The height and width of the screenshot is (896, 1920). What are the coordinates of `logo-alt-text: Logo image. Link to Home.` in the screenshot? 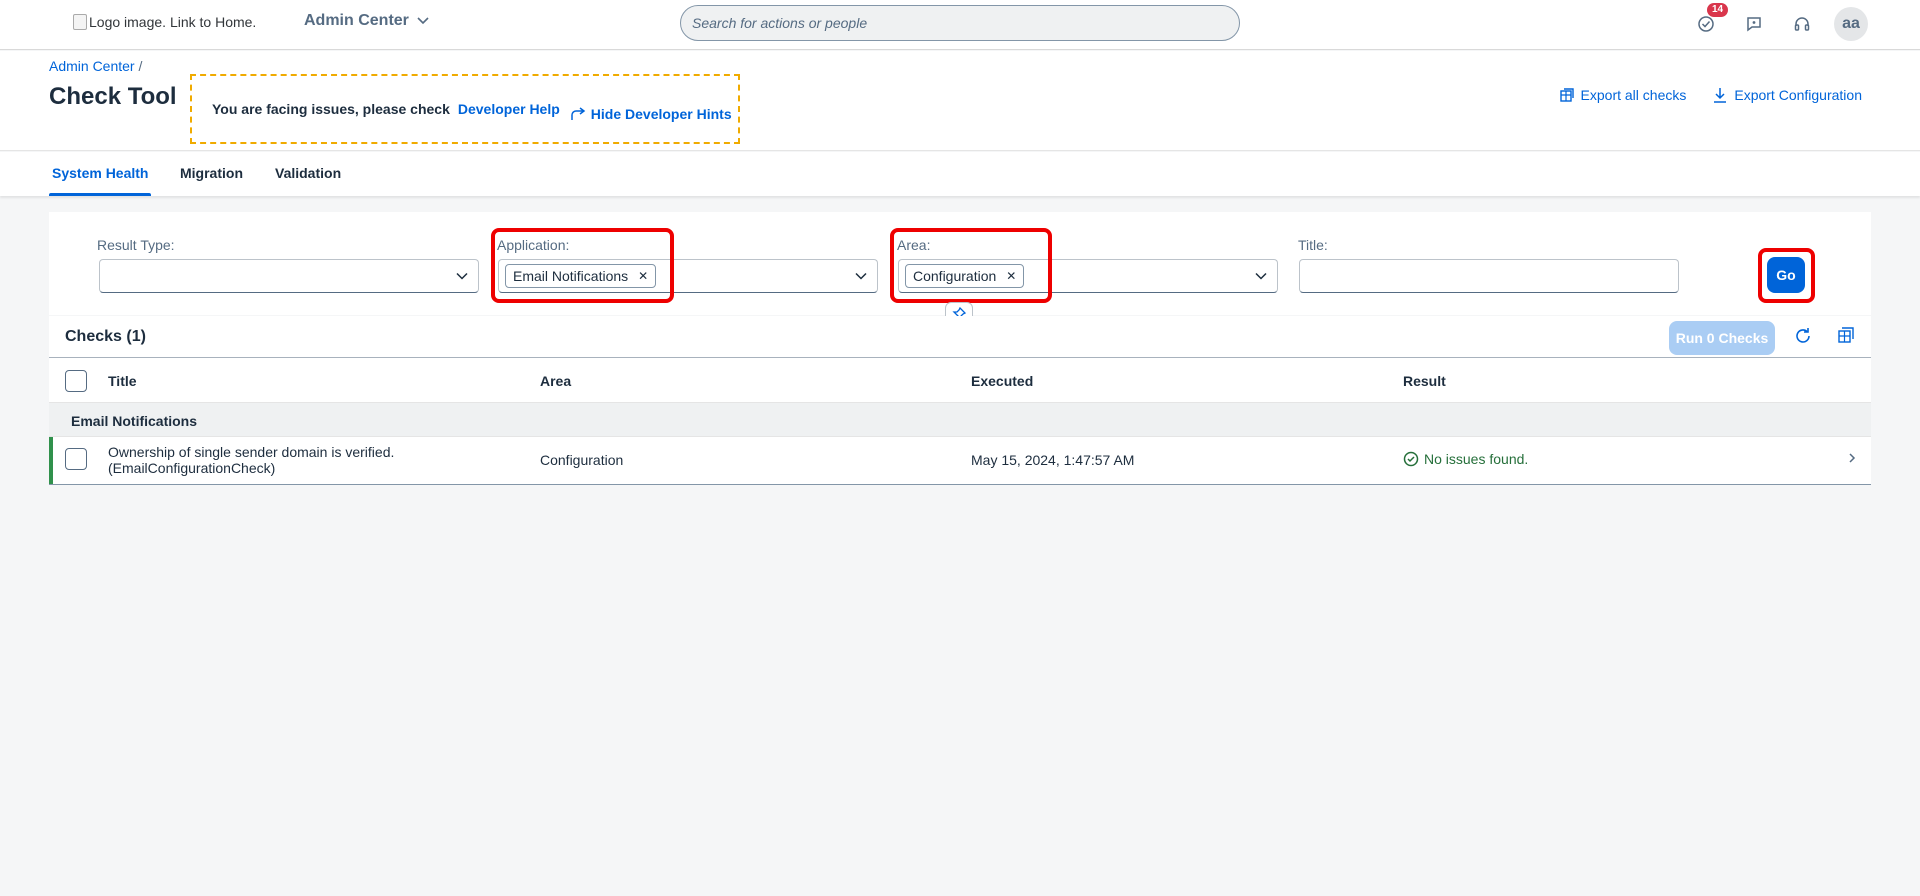 It's located at (173, 22).